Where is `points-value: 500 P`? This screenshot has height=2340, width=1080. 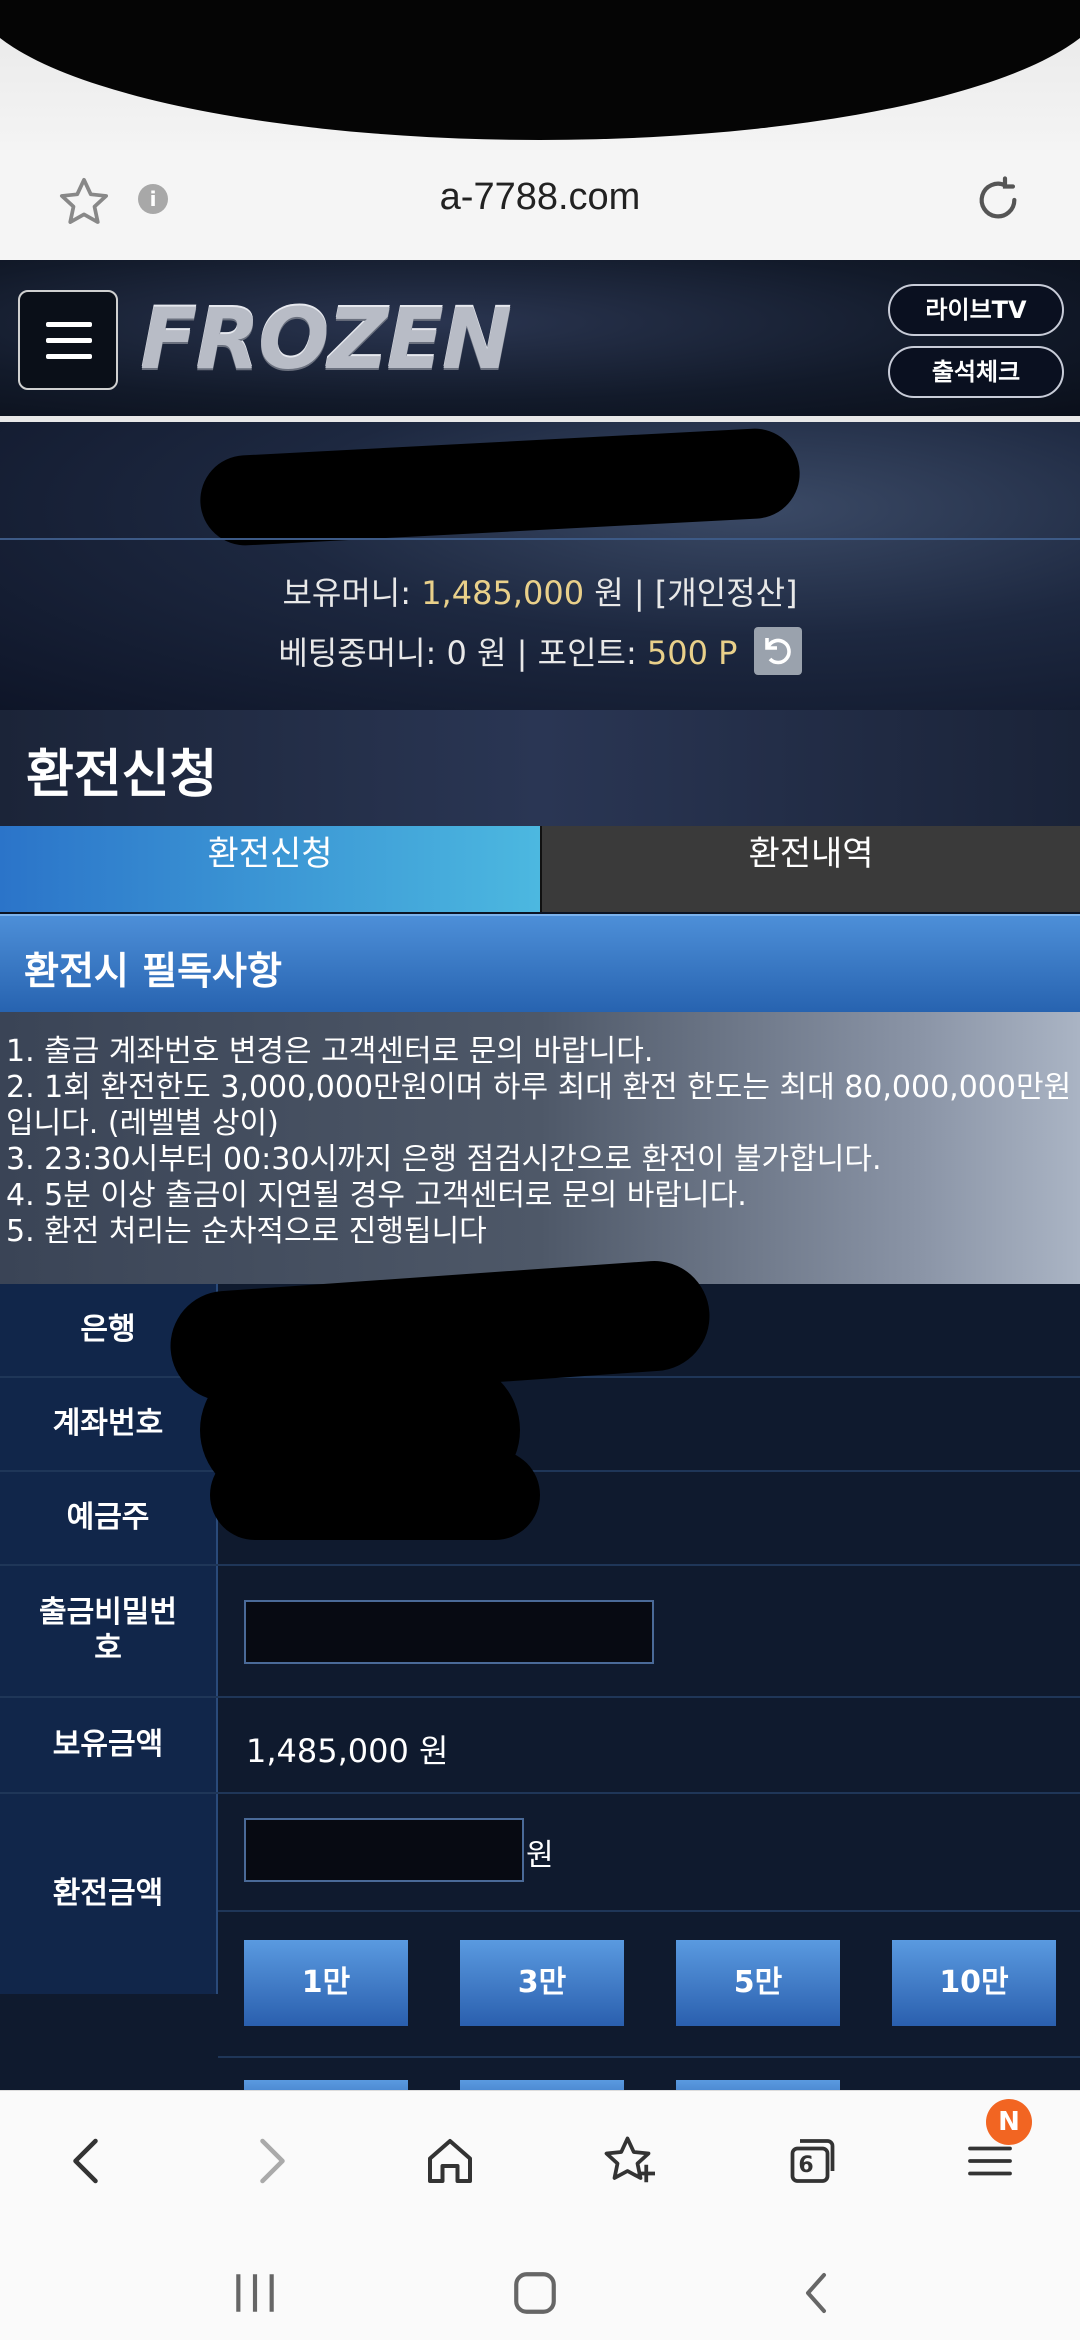 points-value: 500 P is located at coordinates (692, 653).